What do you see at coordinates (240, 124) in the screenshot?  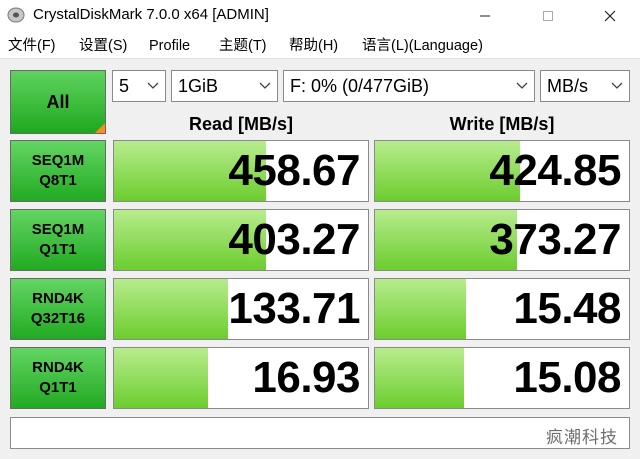 I see `read-column-header: Read [MB/s]` at bounding box center [240, 124].